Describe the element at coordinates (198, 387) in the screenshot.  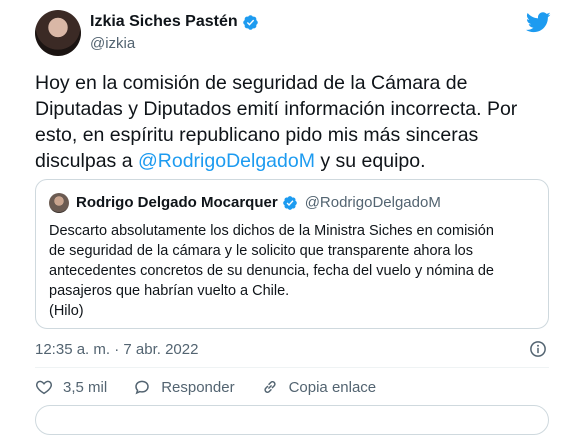
I see `reply-label: Responder` at that location.